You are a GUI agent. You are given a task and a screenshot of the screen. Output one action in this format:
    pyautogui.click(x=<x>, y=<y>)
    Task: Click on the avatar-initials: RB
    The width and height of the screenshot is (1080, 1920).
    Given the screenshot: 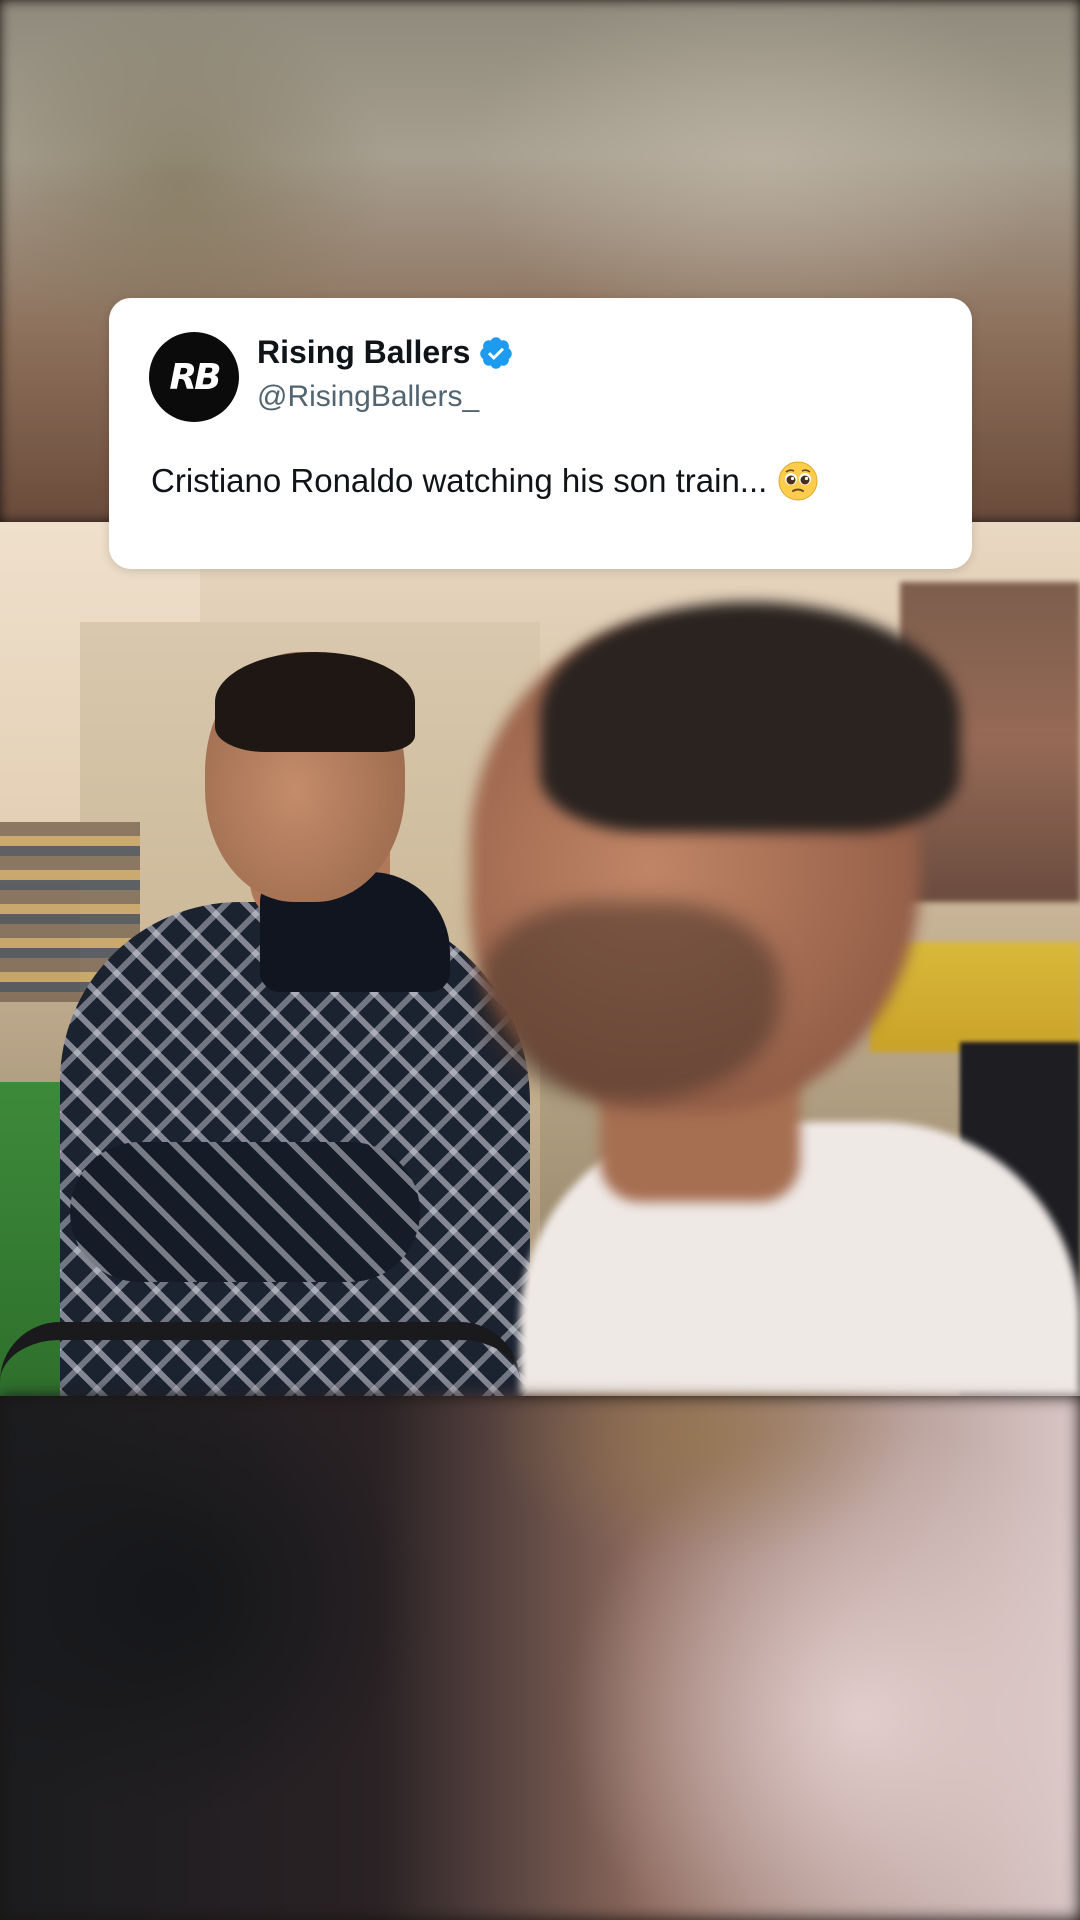 What is the action you would take?
    pyautogui.click(x=195, y=377)
    